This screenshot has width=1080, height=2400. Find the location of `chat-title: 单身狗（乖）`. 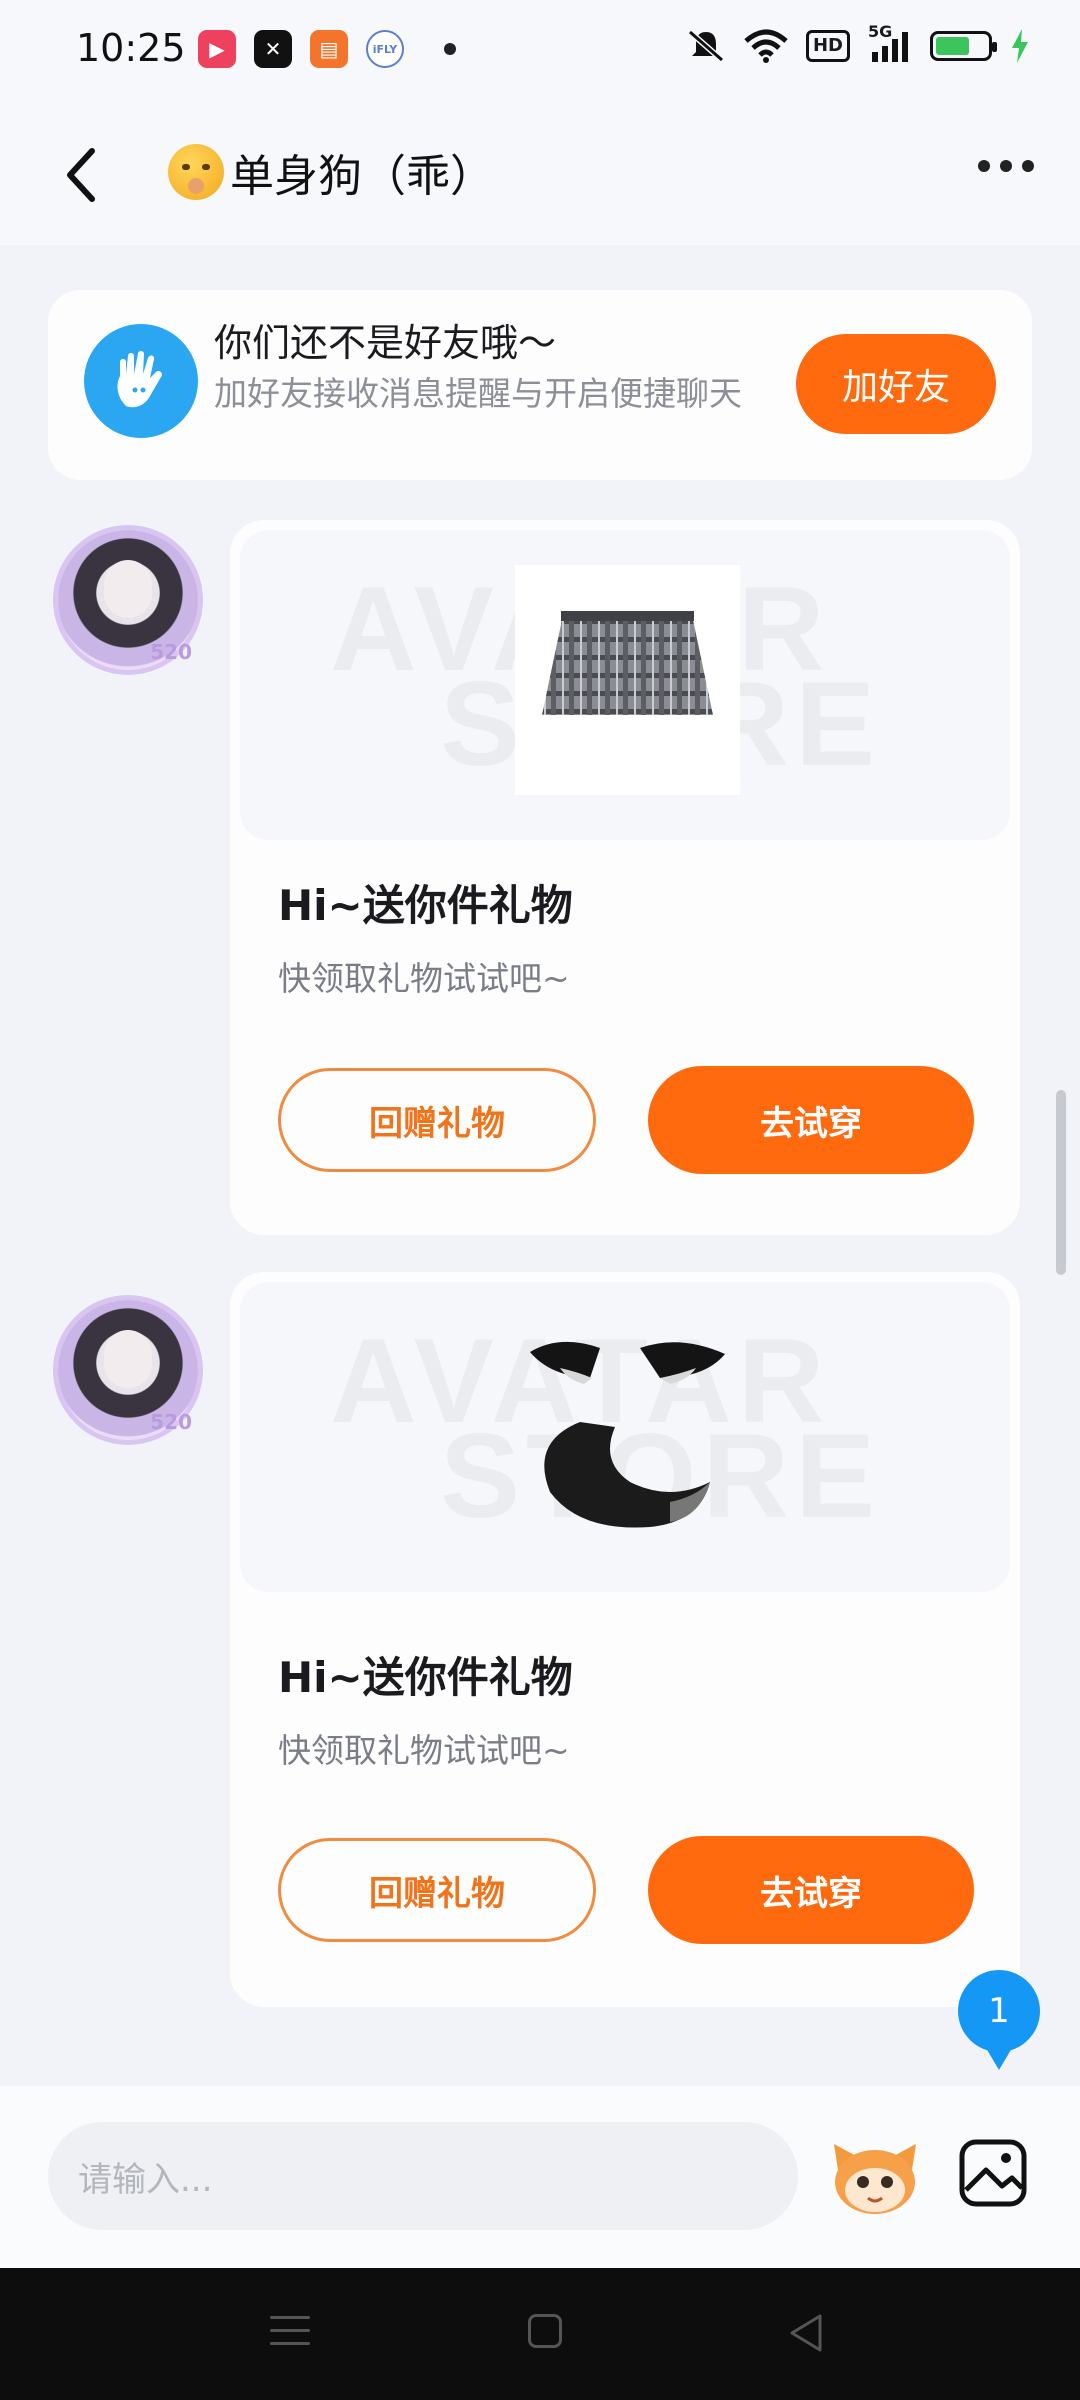

chat-title: 单身狗（乖） is located at coordinates (331, 172).